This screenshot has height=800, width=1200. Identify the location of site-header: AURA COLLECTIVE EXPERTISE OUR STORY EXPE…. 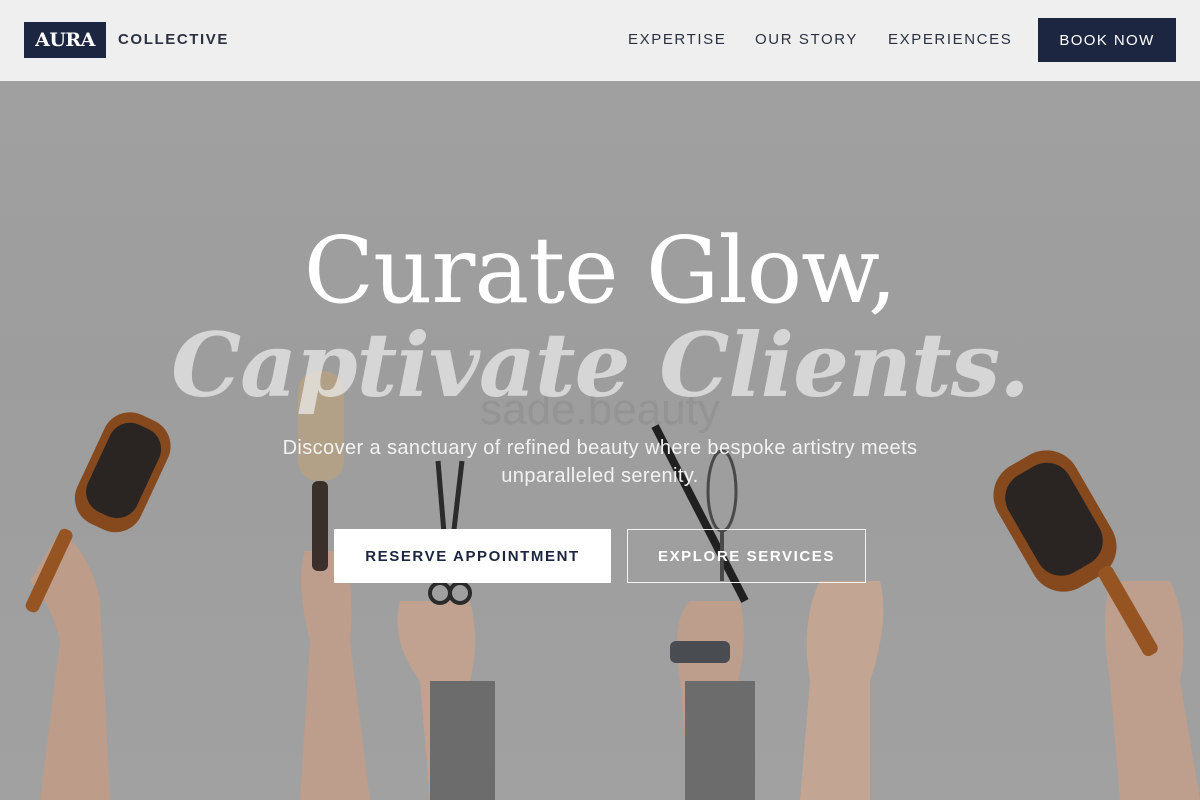
(600, 40).